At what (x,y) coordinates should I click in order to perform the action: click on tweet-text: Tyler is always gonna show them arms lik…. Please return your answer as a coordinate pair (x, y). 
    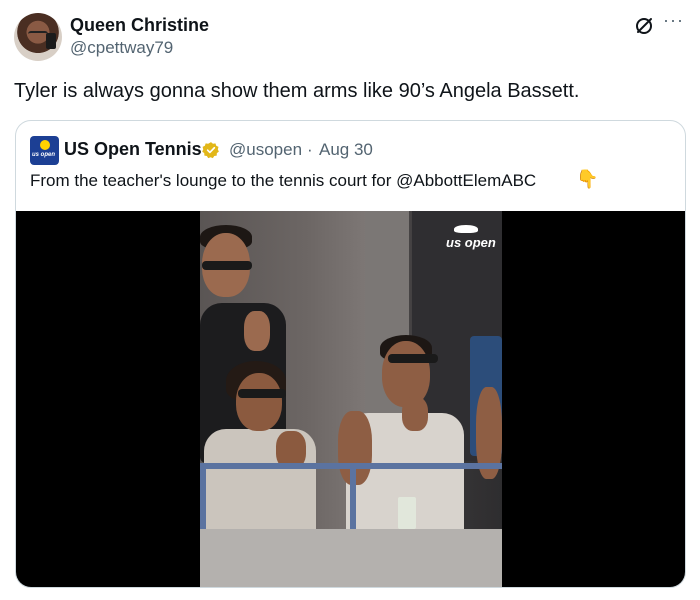
    Looking at the image, I should click on (297, 91).